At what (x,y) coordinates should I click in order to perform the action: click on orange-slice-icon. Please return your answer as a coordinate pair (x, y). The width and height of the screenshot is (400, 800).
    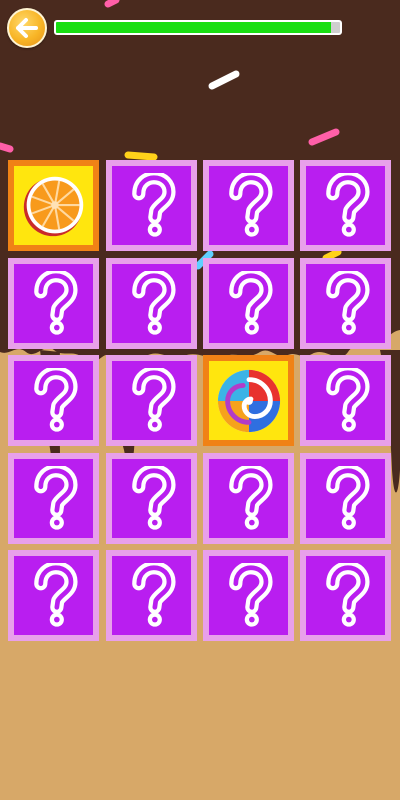
    Looking at the image, I should click on (54, 206).